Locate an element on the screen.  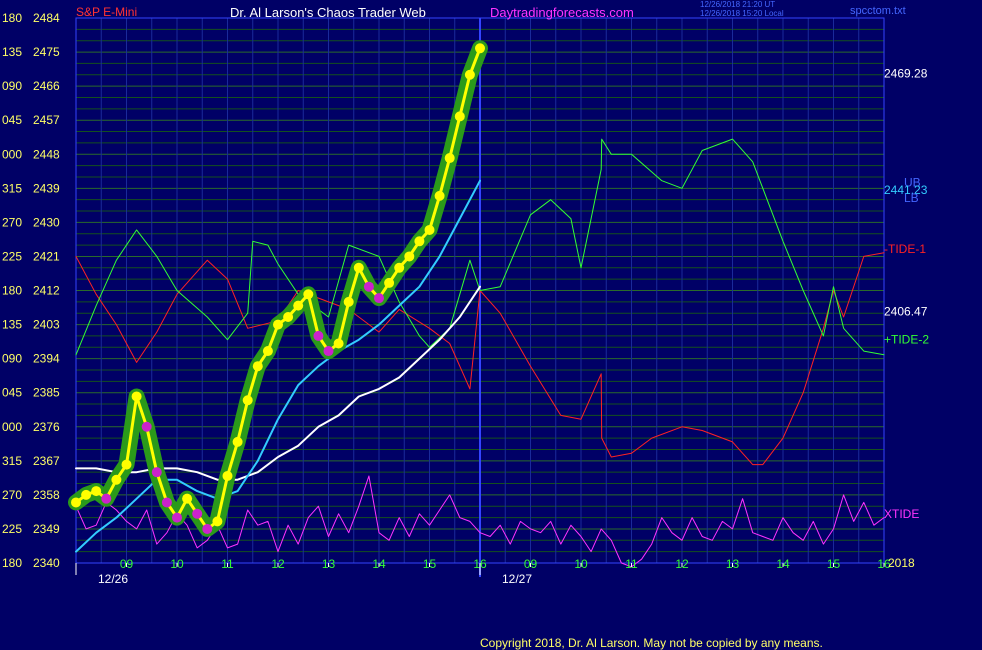
right-label: 2406.47 is located at coordinates (906, 311).